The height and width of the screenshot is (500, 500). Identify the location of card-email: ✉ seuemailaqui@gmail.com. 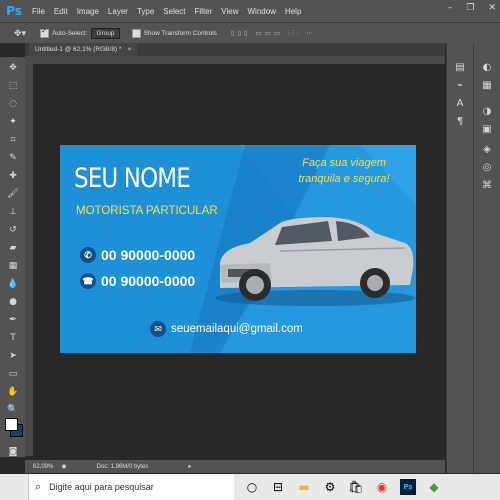
(226, 329).